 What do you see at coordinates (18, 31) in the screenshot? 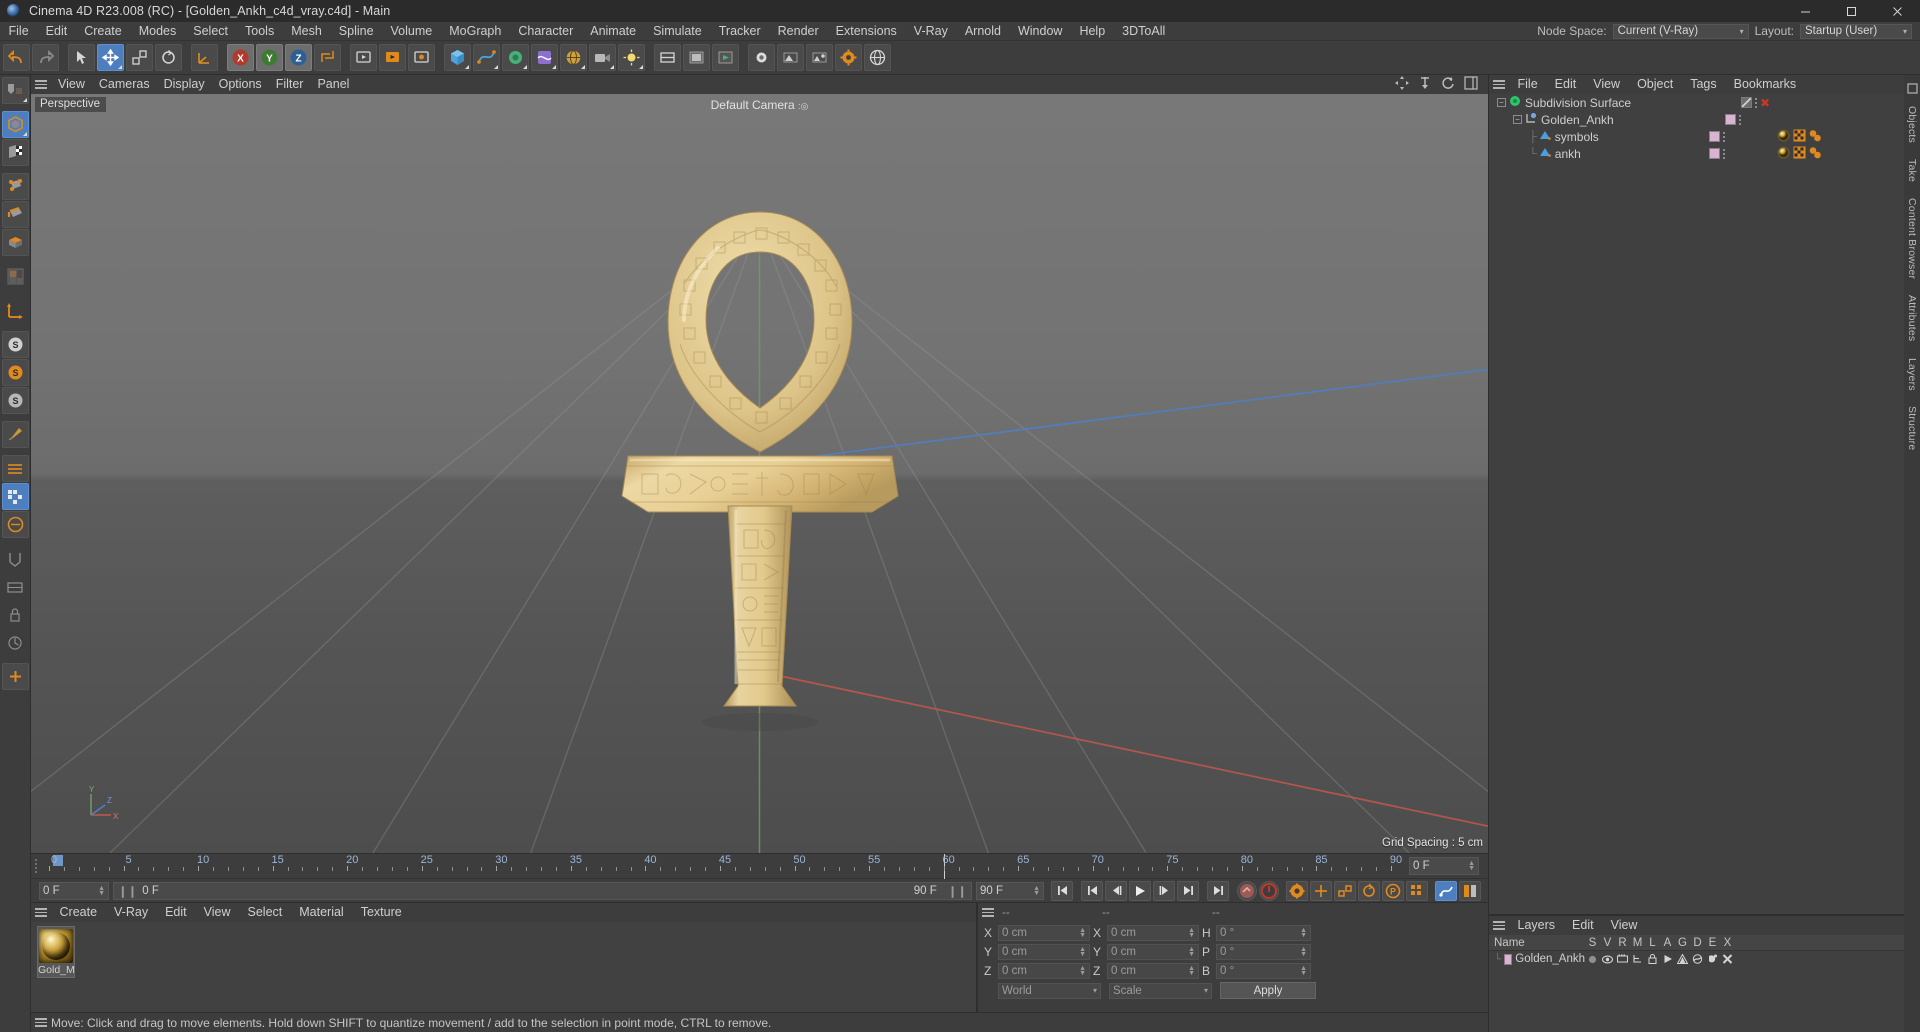
I see `menu-file: File` at bounding box center [18, 31].